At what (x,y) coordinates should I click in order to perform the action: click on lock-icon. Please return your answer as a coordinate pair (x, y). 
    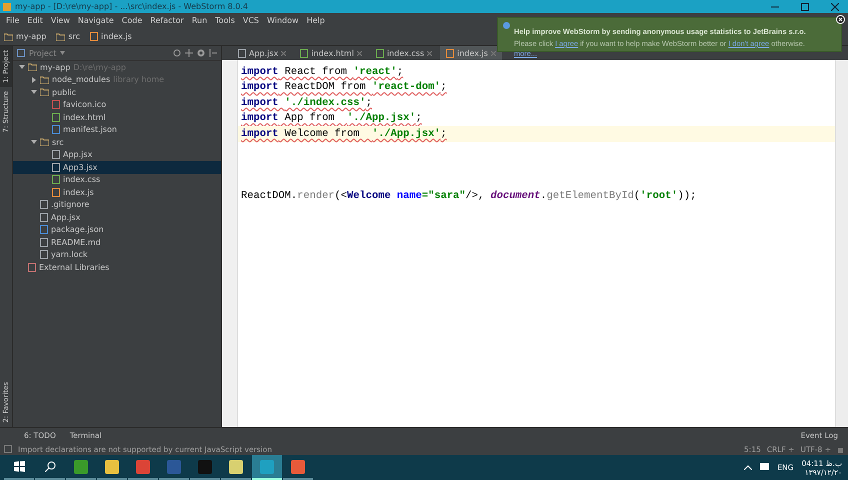
    Looking at the image, I should click on (840, 449).